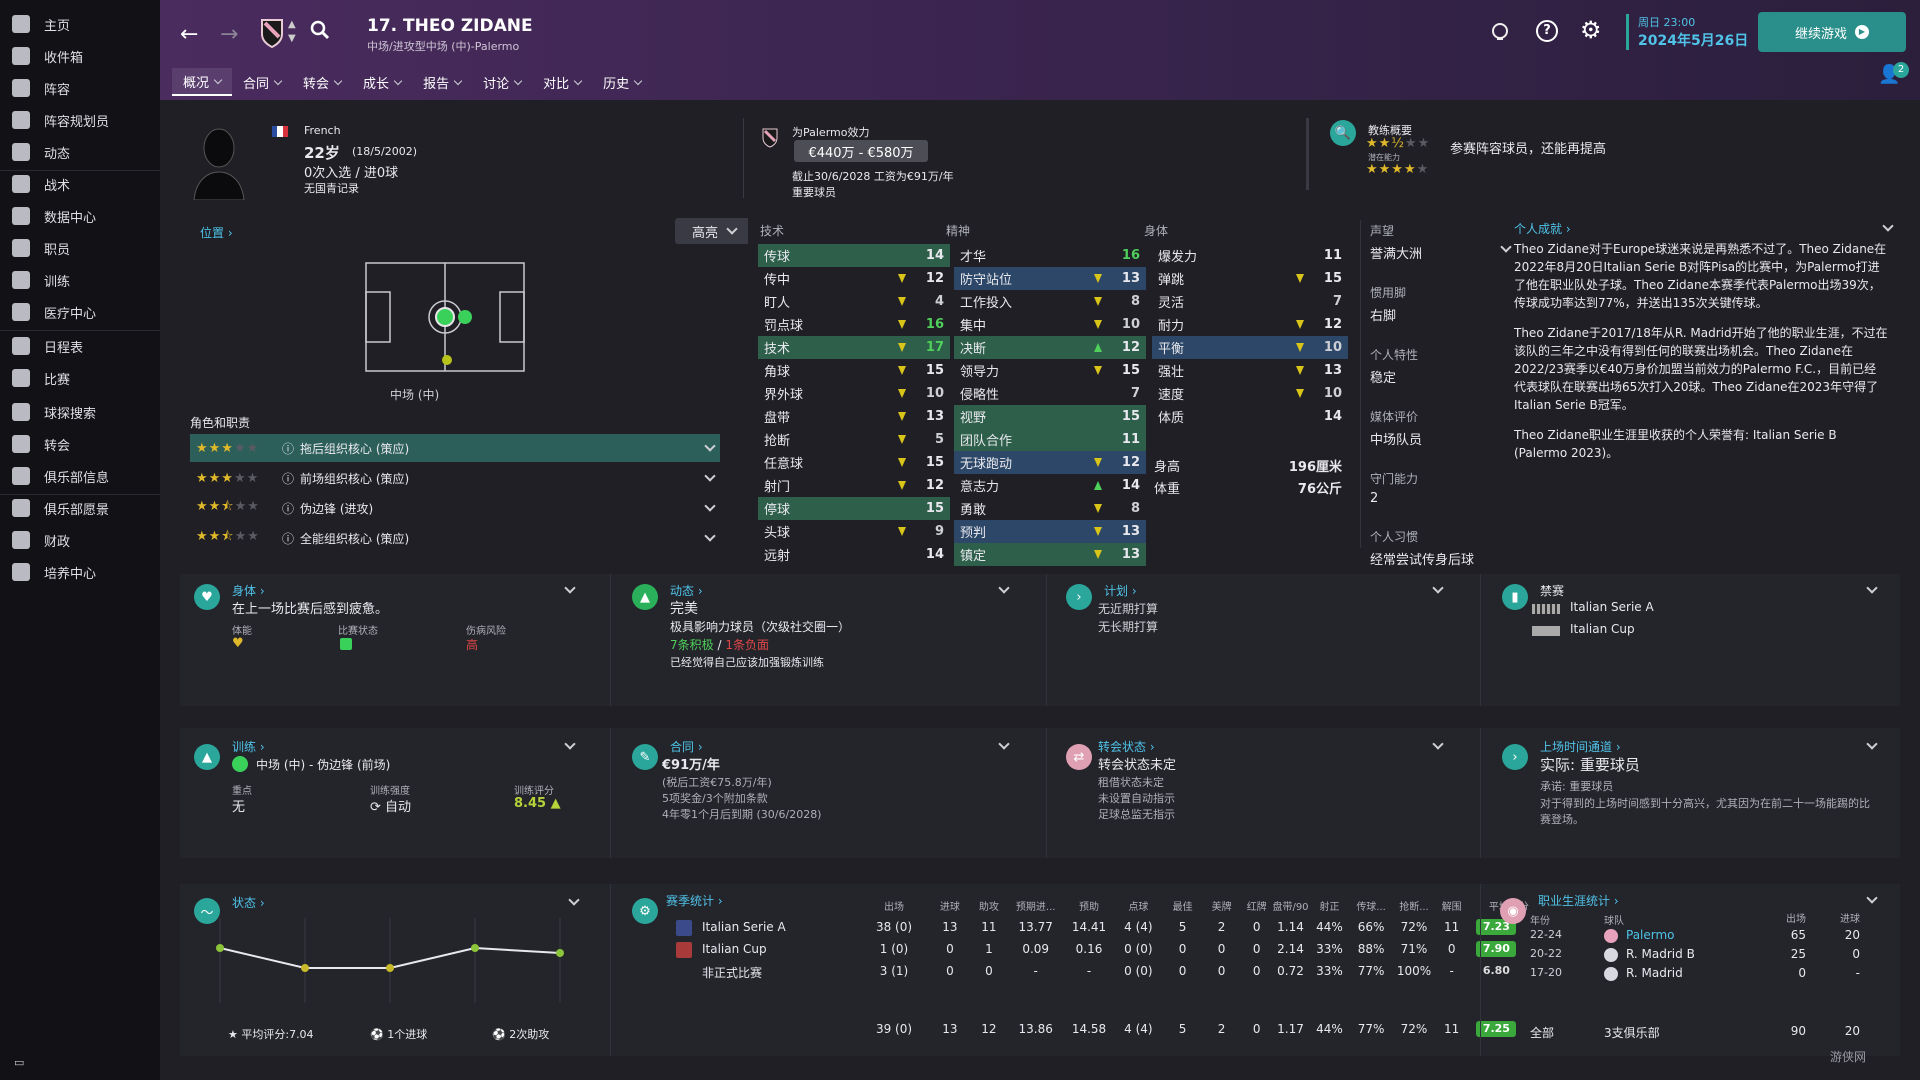  I want to click on sidebar-item-1: 收件箱, so click(80, 56).